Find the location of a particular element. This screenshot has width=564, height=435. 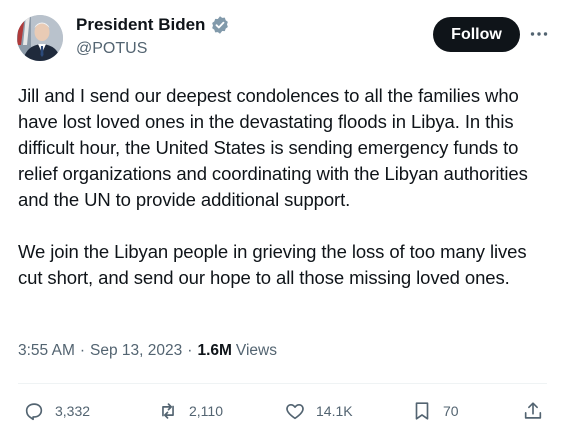

repost-icon is located at coordinates (168, 411).